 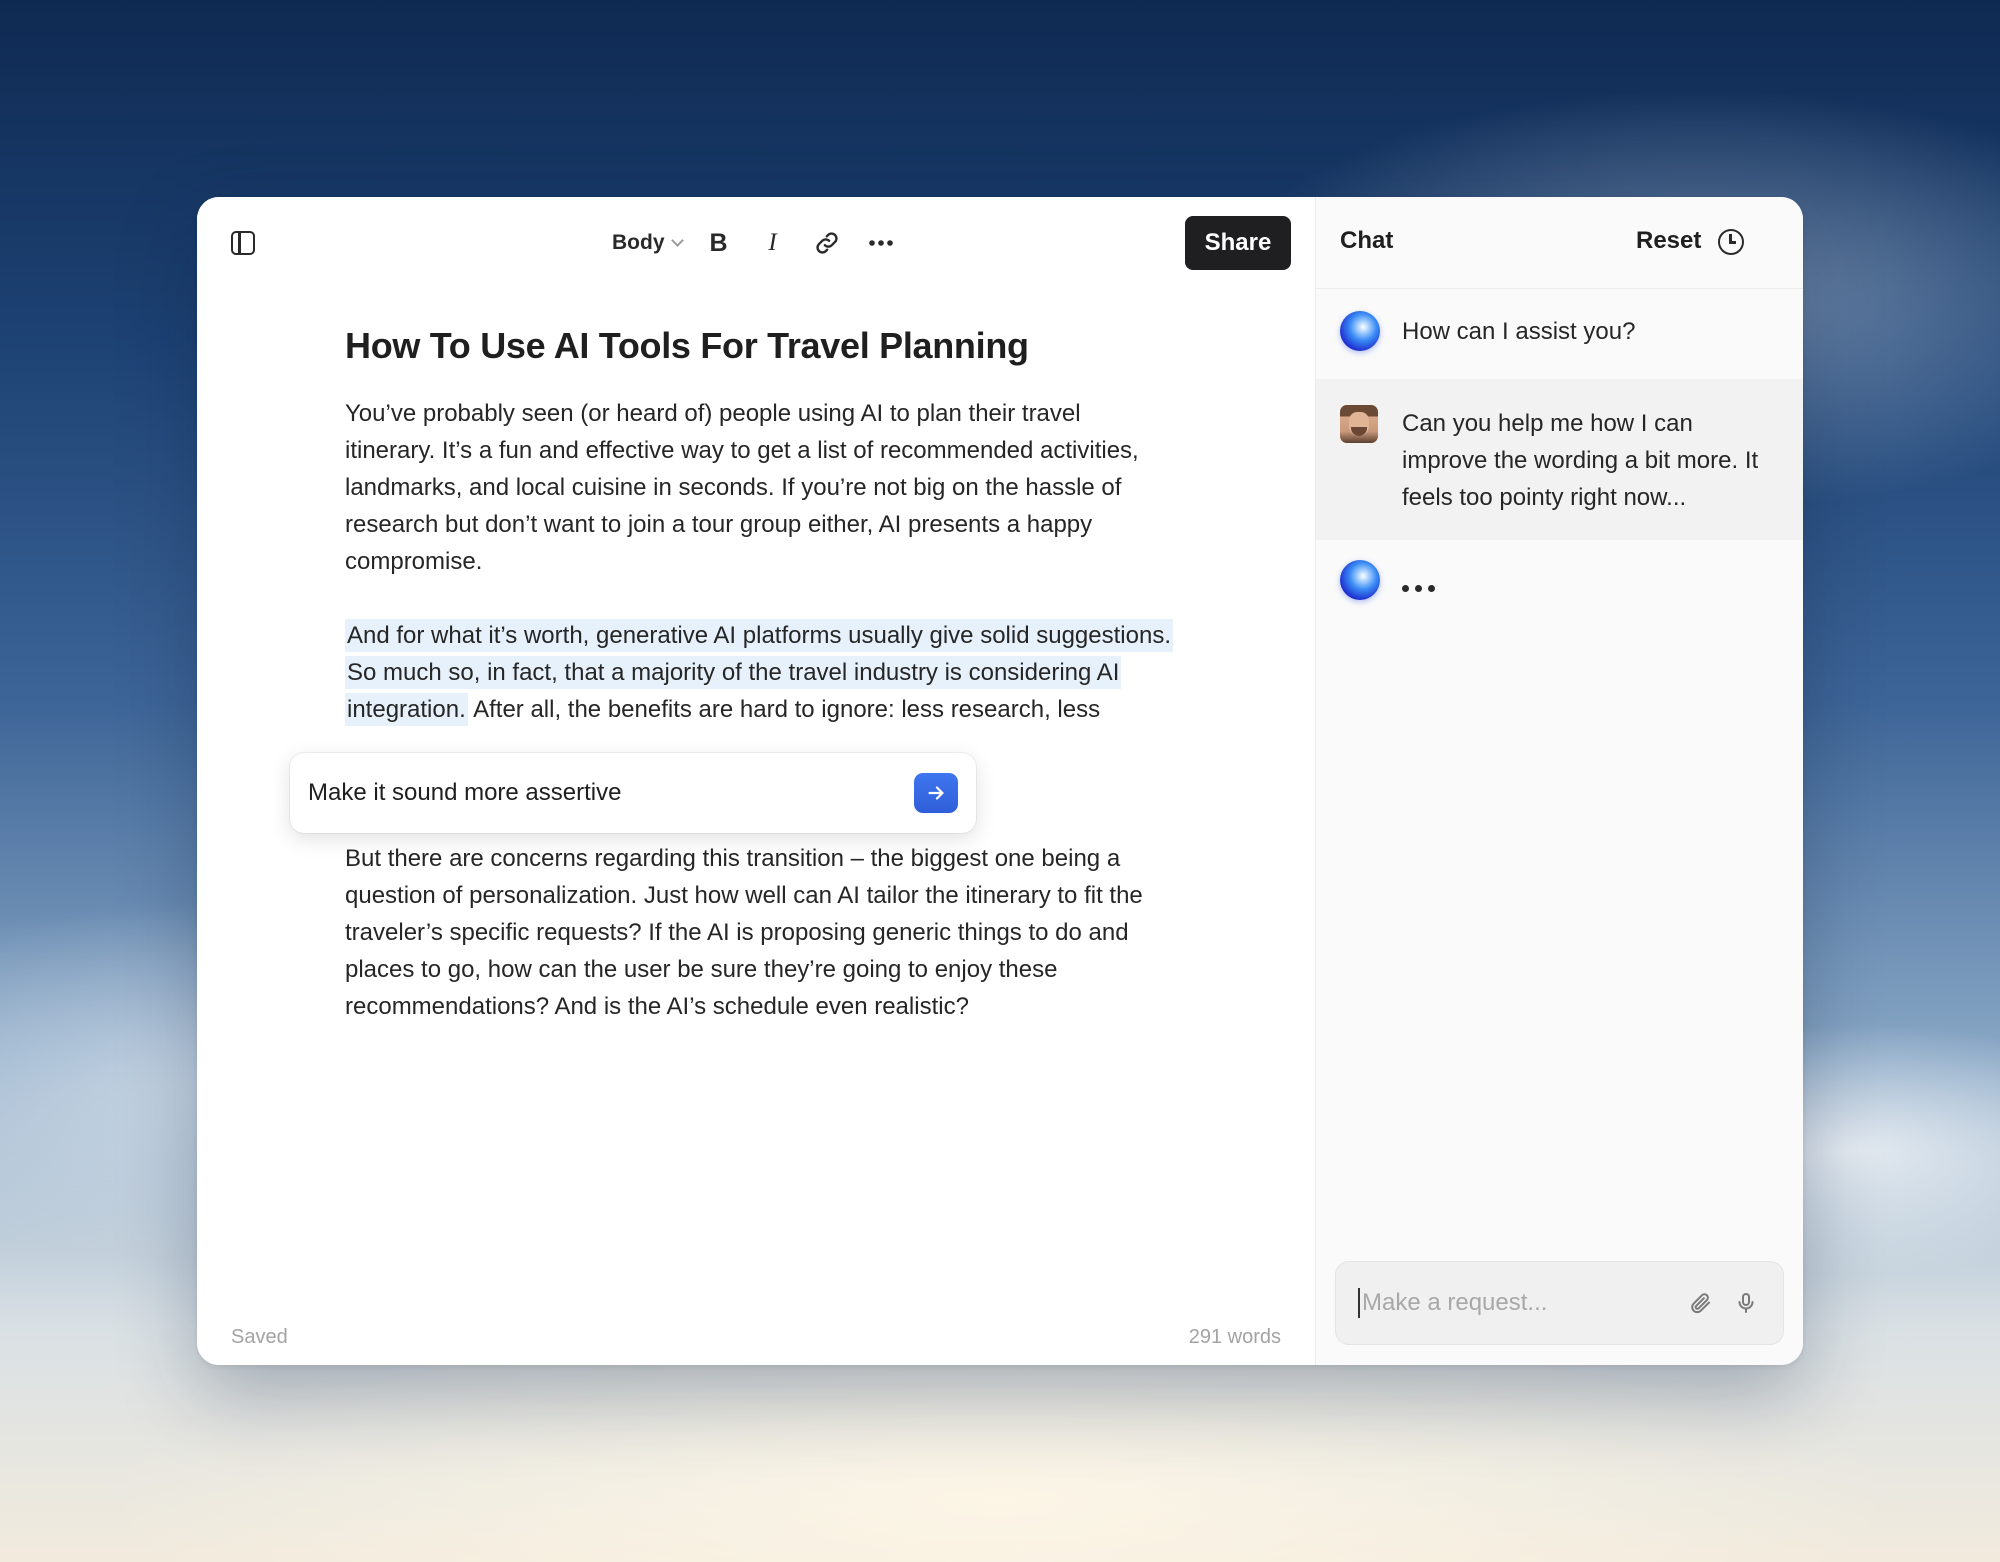 What do you see at coordinates (719, 243) in the screenshot?
I see `bold-icon: B` at bounding box center [719, 243].